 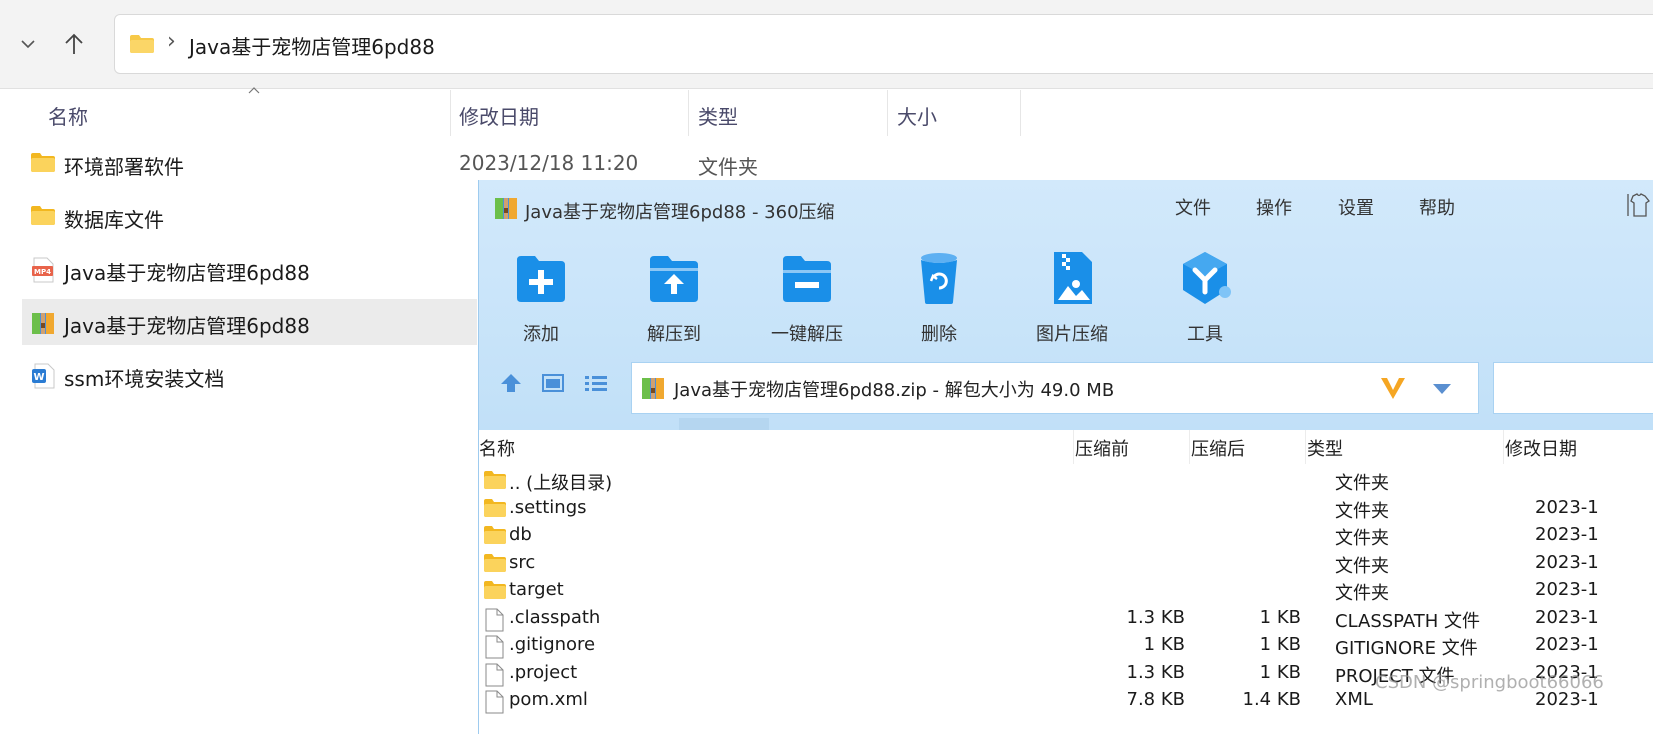 I want to click on recent-locations-button, so click(x=28, y=44).